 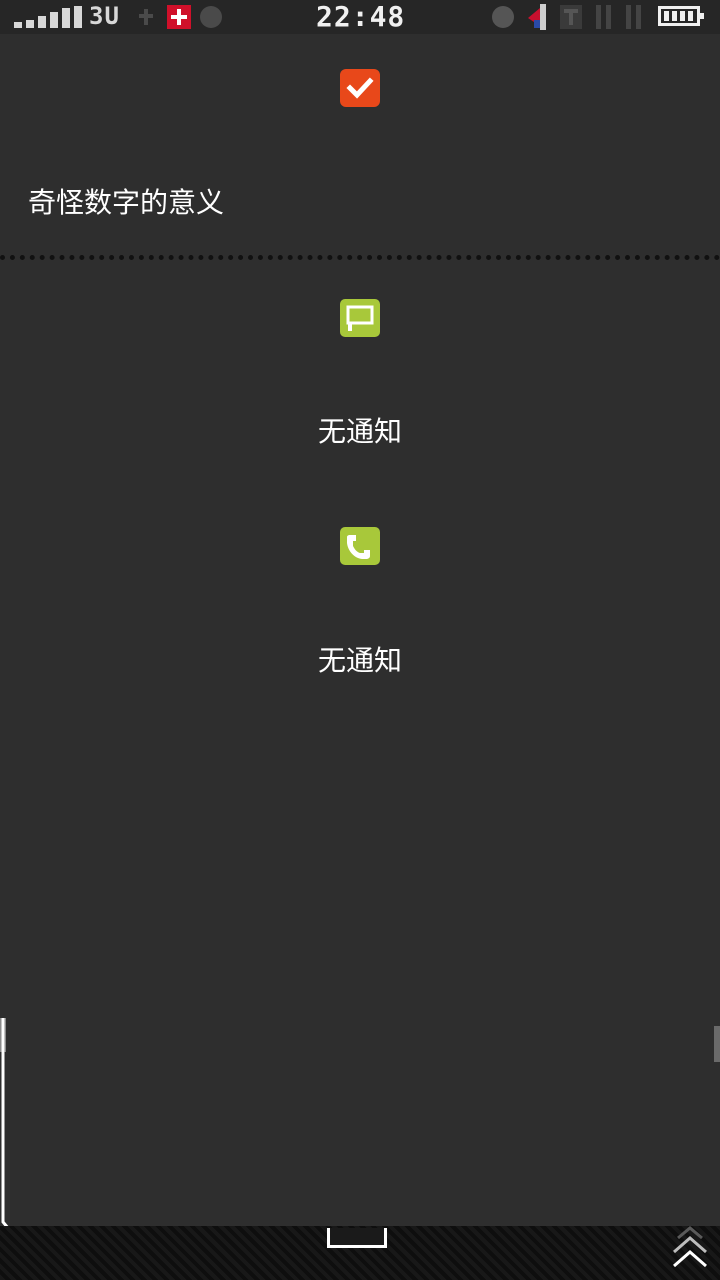 I want to click on message-bubble-icon, so click(x=360, y=318).